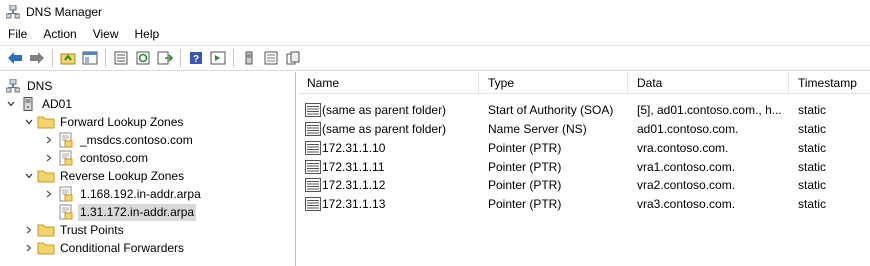 This screenshot has height=266, width=870. I want to click on tree-item-zone: 1.168.192.in-addr.arpa, so click(123, 194).